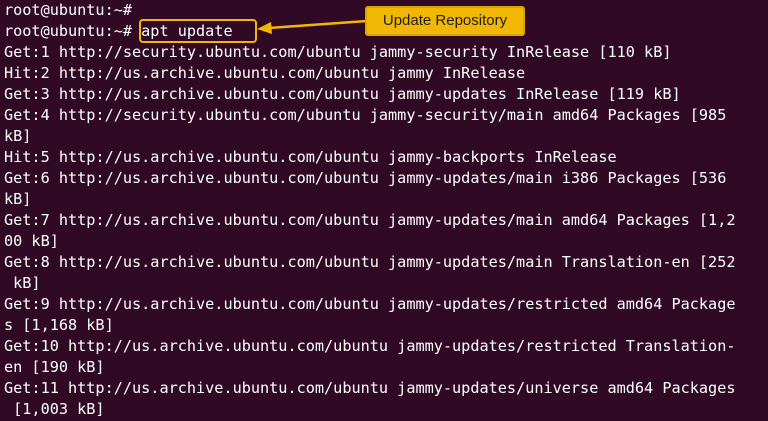 The height and width of the screenshot is (421, 768). I want to click on terminal-line: s [1,168 kB], so click(59, 325).